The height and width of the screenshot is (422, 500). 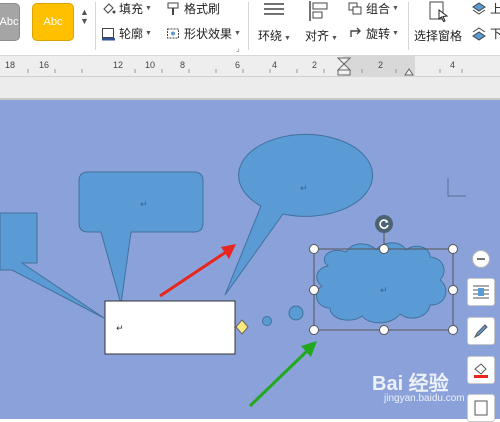 I want to click on shape-effects-button: 形状效果 ▼, so click(x=203, y=33).